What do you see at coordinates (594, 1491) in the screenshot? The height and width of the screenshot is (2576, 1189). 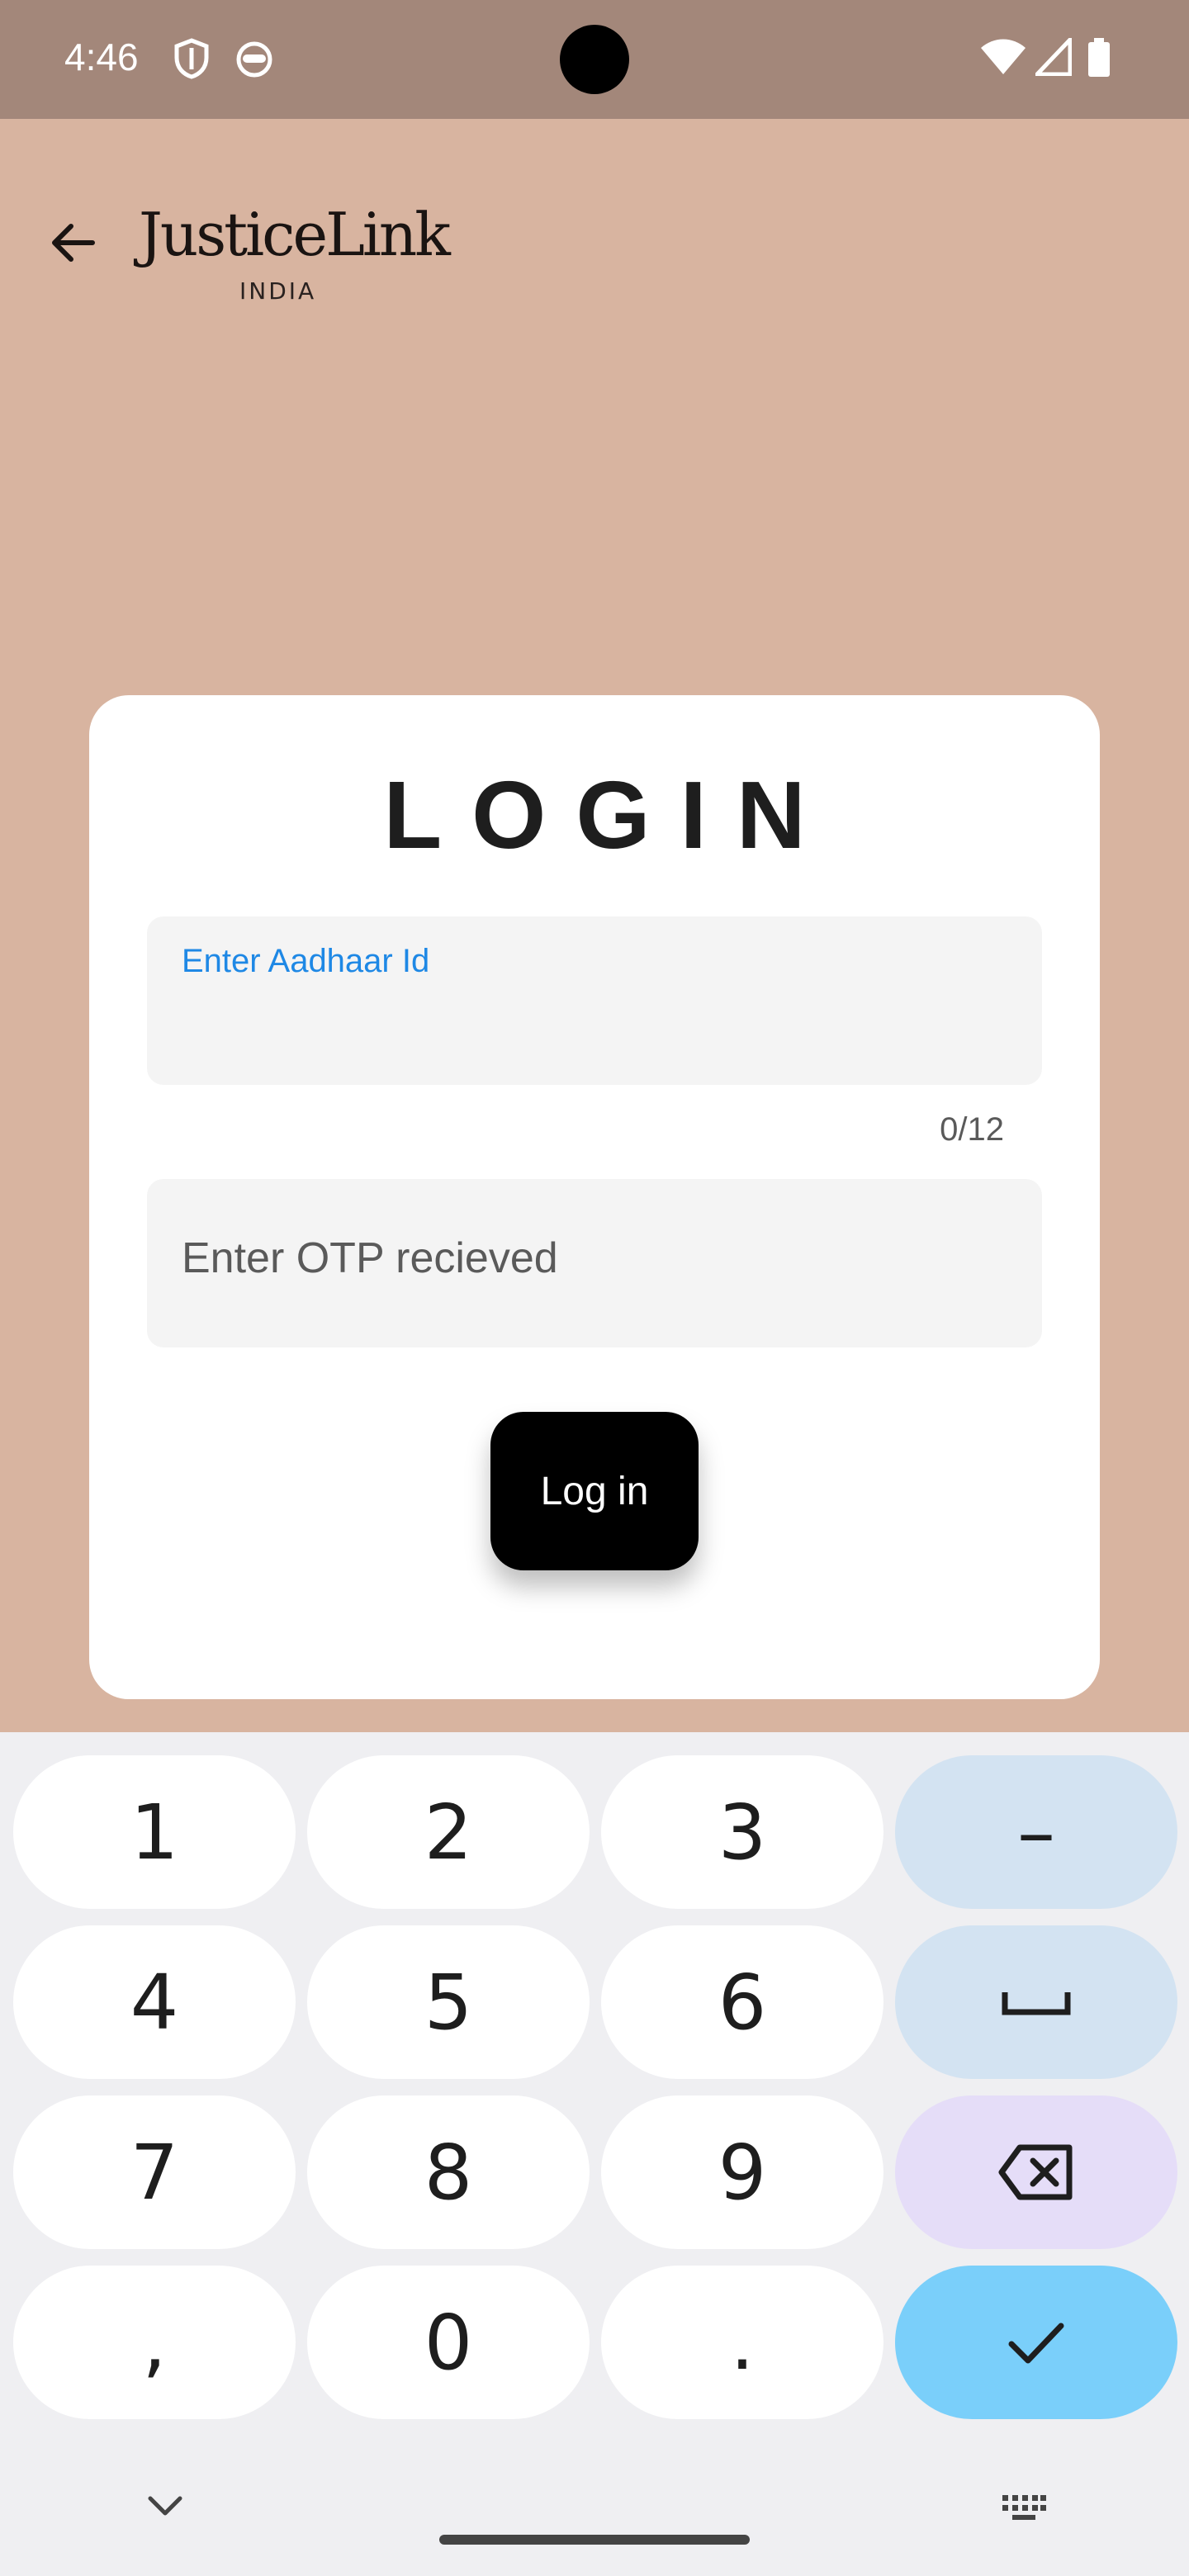 I see `login-button: Log in` at bounding box center [594, 1491].